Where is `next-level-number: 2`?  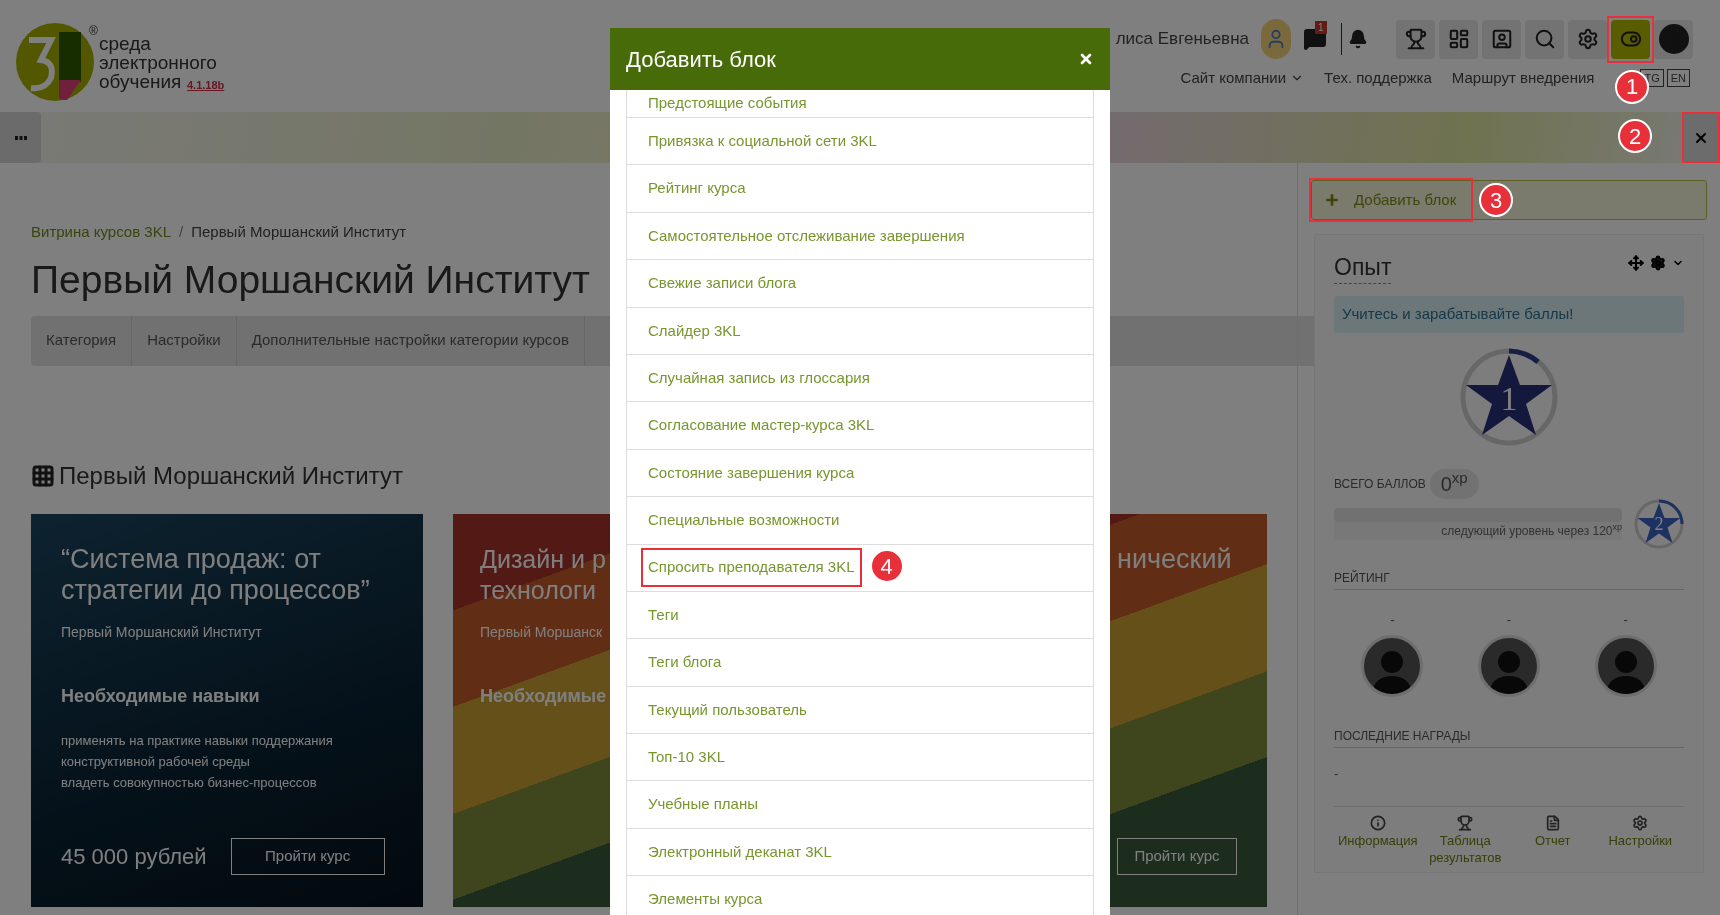 next-level-number: 2 is located at coordinates (1659, 524).